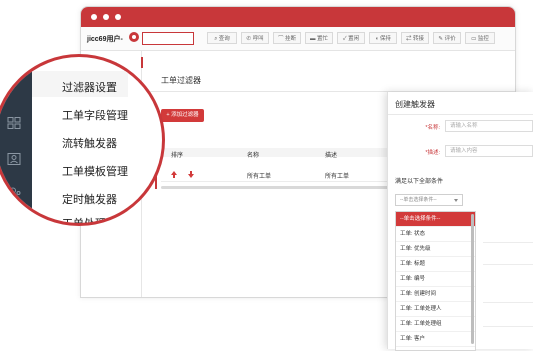 The image size is (533, 351). Describe the element at coordinates (313, 39) in the screenshot. I see `busy-icon: ▬` at that location.